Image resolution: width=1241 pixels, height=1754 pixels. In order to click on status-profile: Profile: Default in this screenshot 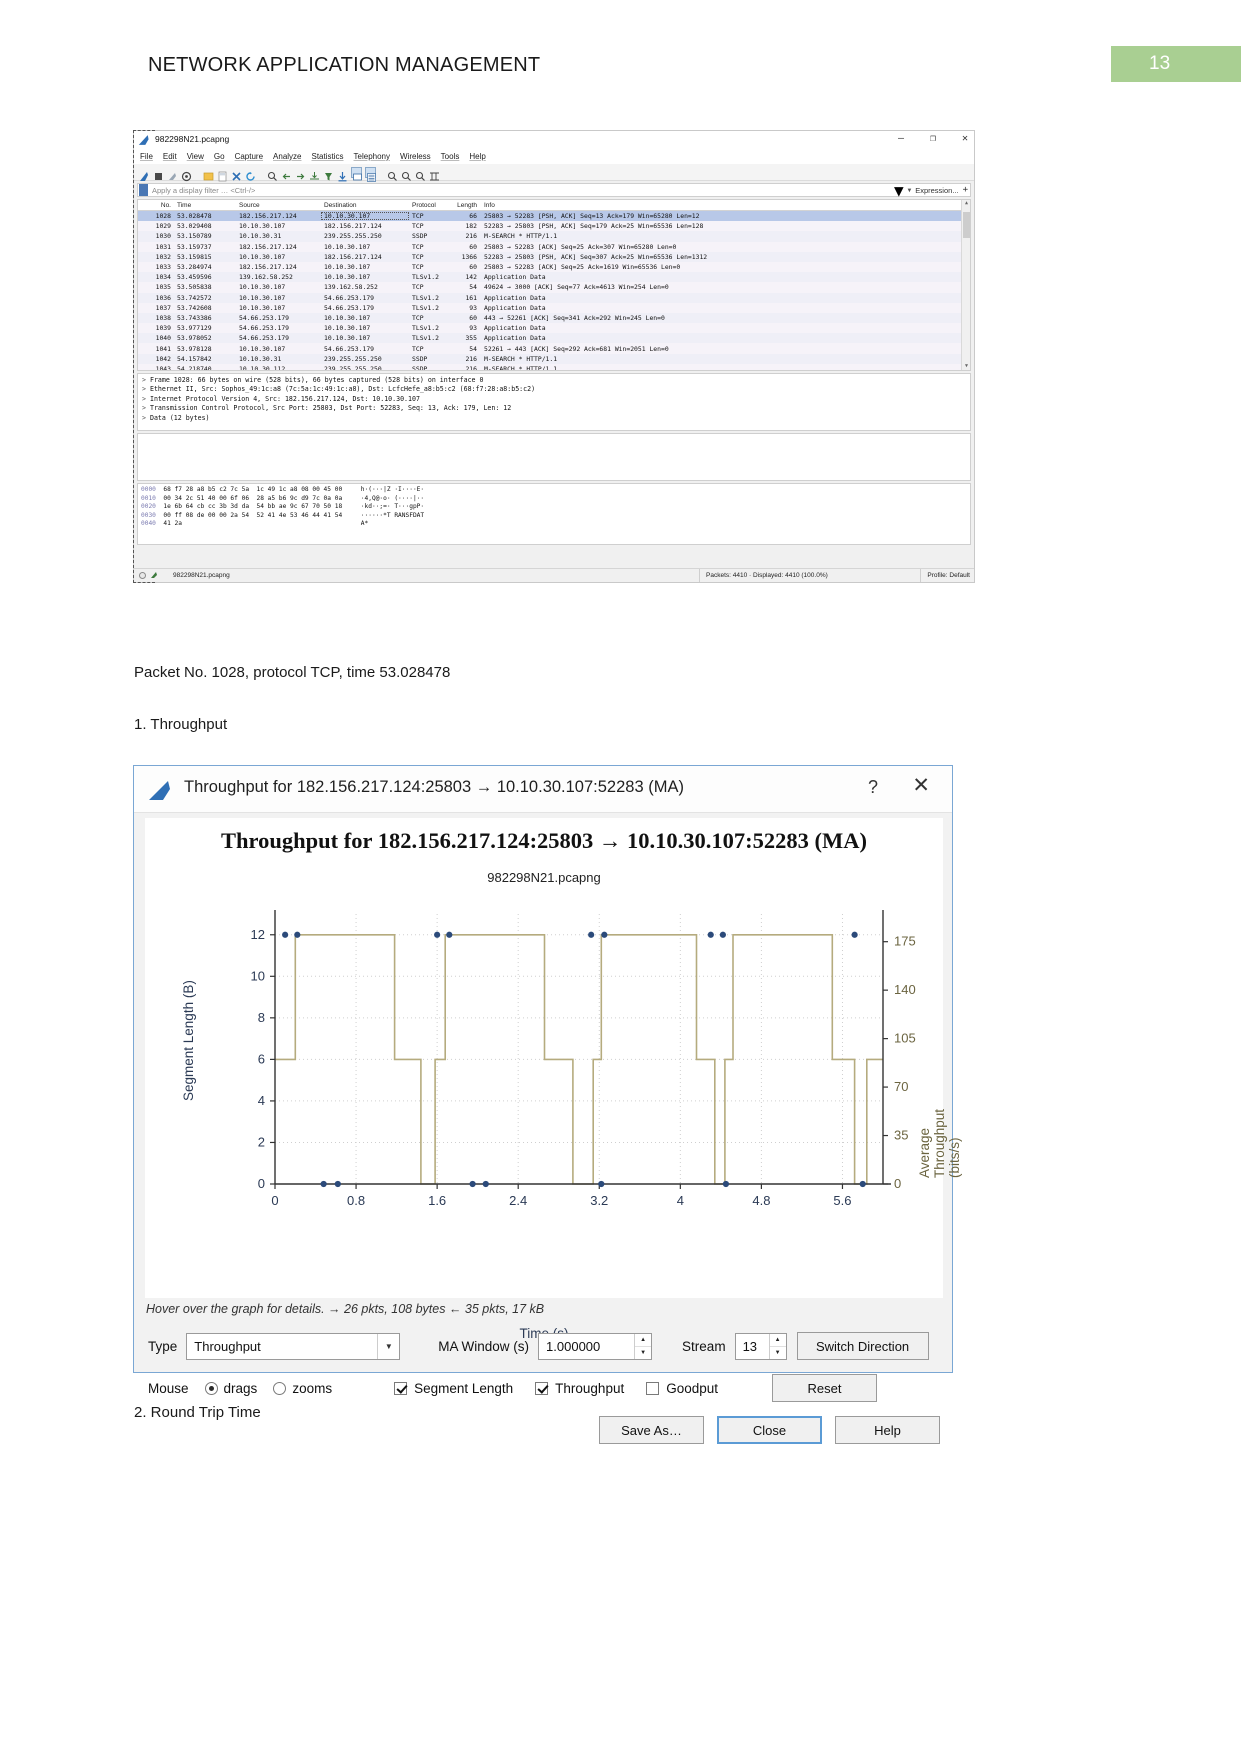, I will do `click(945, 575)`.